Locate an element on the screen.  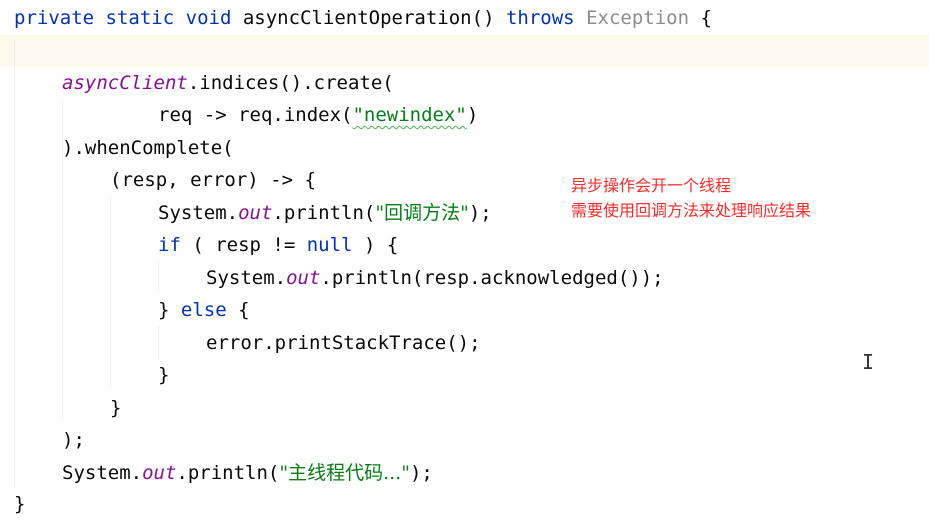
field-asyncClient: asyncClient is located at coordinates (125, 83).